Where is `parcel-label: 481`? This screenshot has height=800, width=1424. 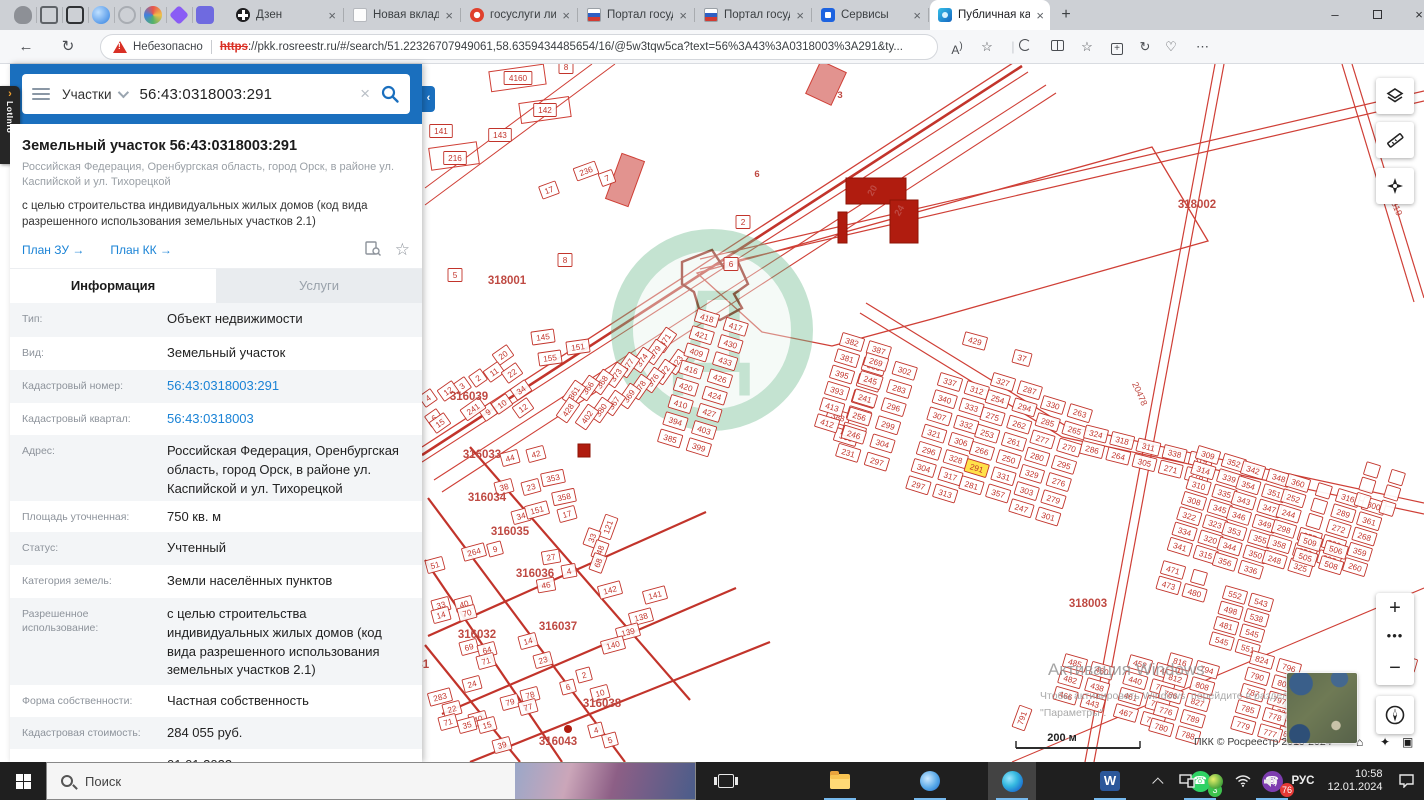
parcel-label: 481 is located at coordinates (1226, 626).